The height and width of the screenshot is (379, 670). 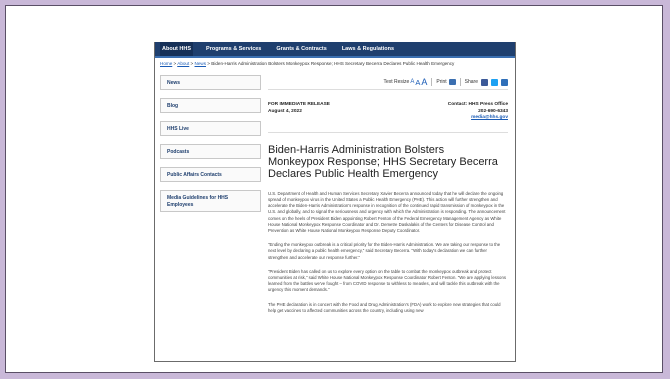 I want to click on text-resize-label: Text Resize, so click(x=396, y=82).